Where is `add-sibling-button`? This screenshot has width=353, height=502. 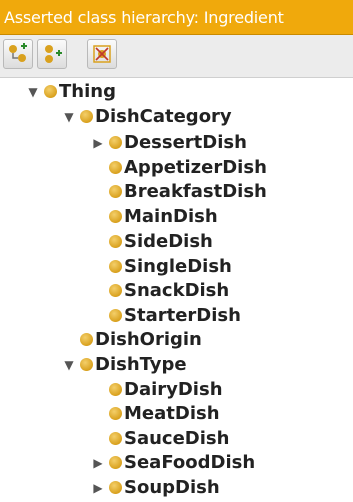
add-sibling-button is located at coordinates (52, 54).